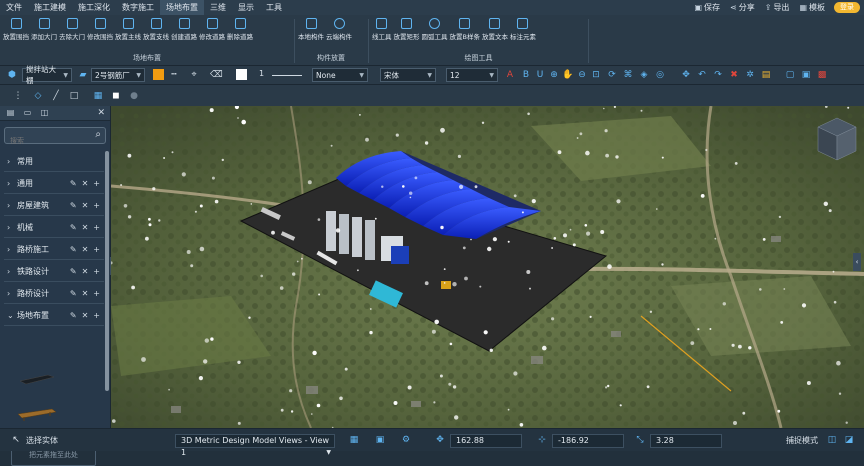 The image size is (864, 466). I want to click on zoom-out-icon: ⊖, so click(582, 75).